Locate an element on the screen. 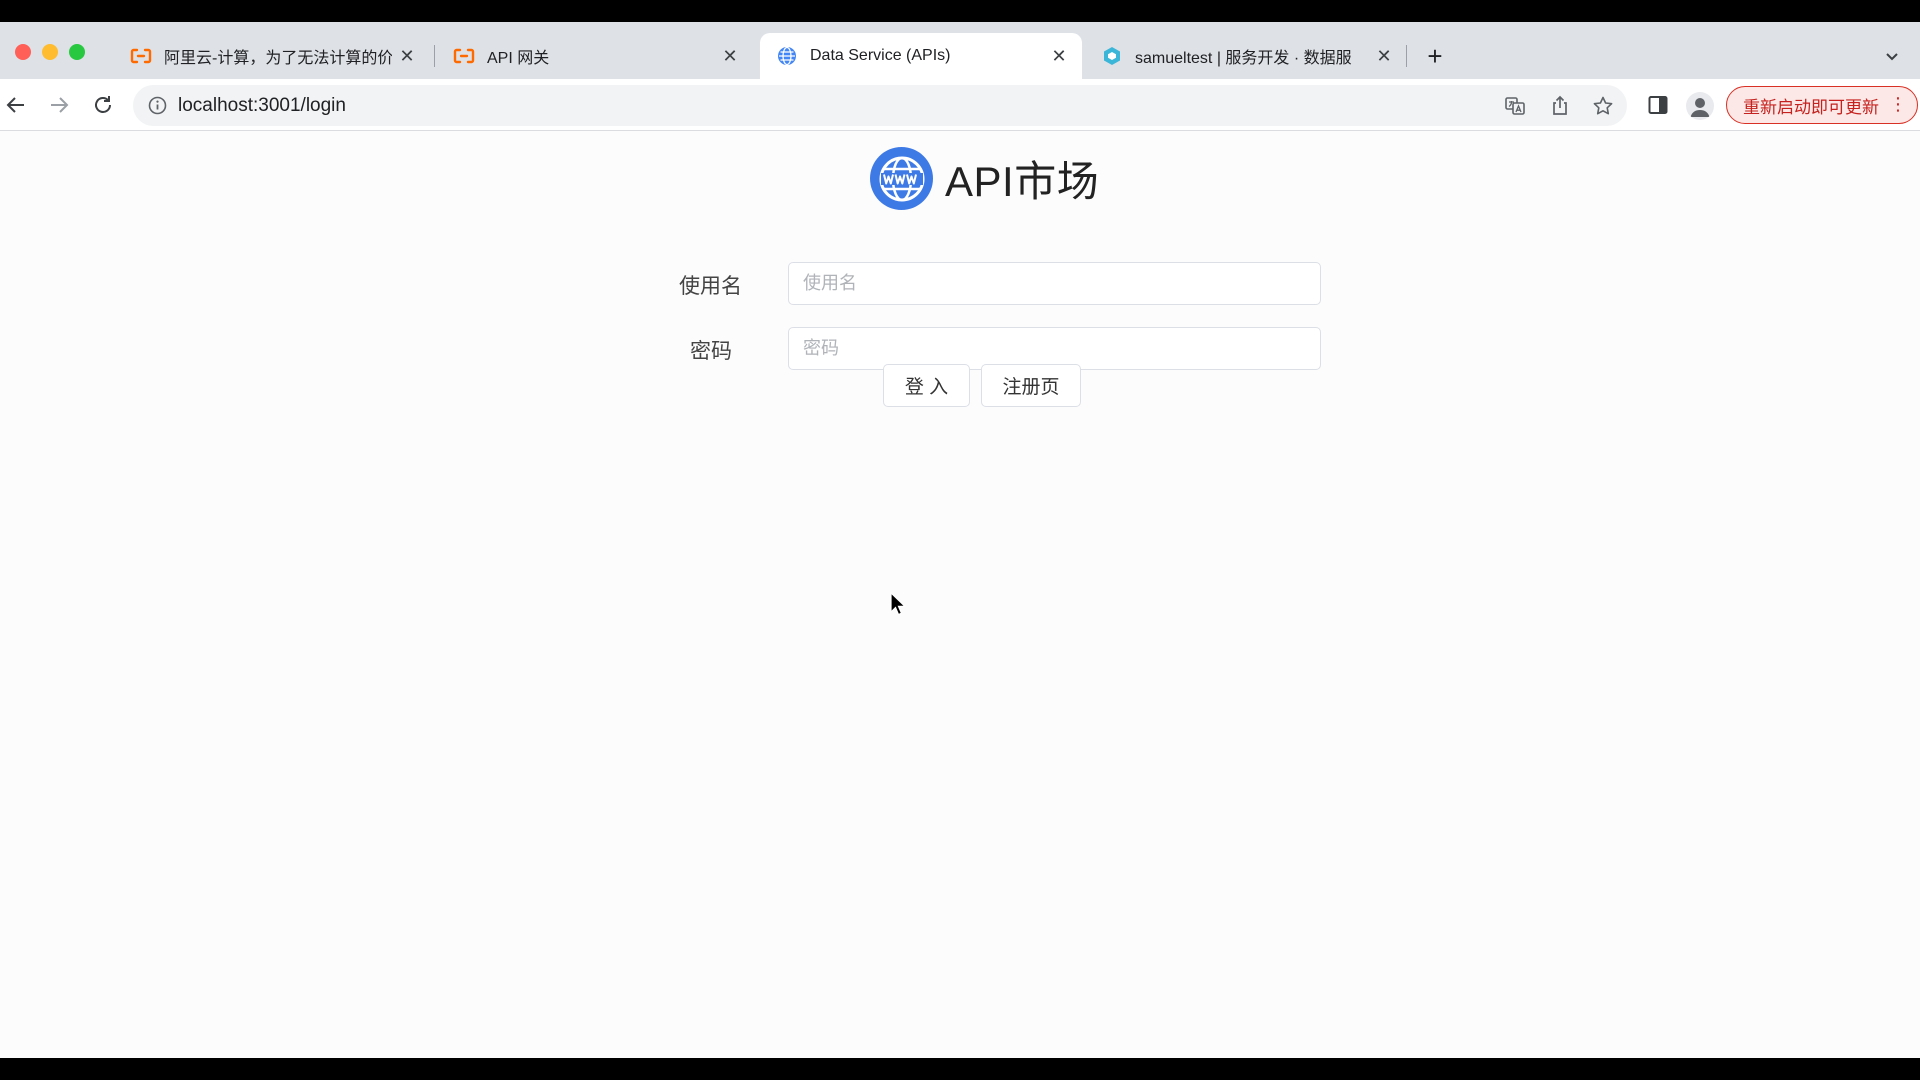 The width and height of the screenshot is (1920, 1080). tab-title: API 网关 is located at coordinates (518, 58).